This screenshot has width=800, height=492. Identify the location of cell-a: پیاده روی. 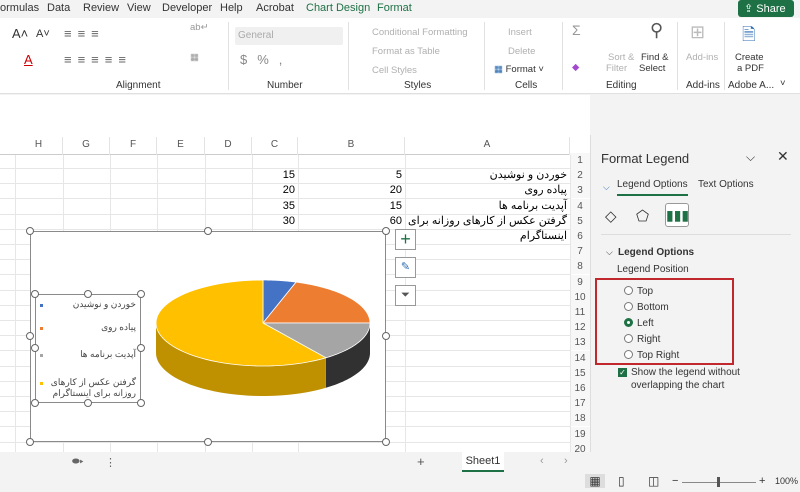
(487, 190).